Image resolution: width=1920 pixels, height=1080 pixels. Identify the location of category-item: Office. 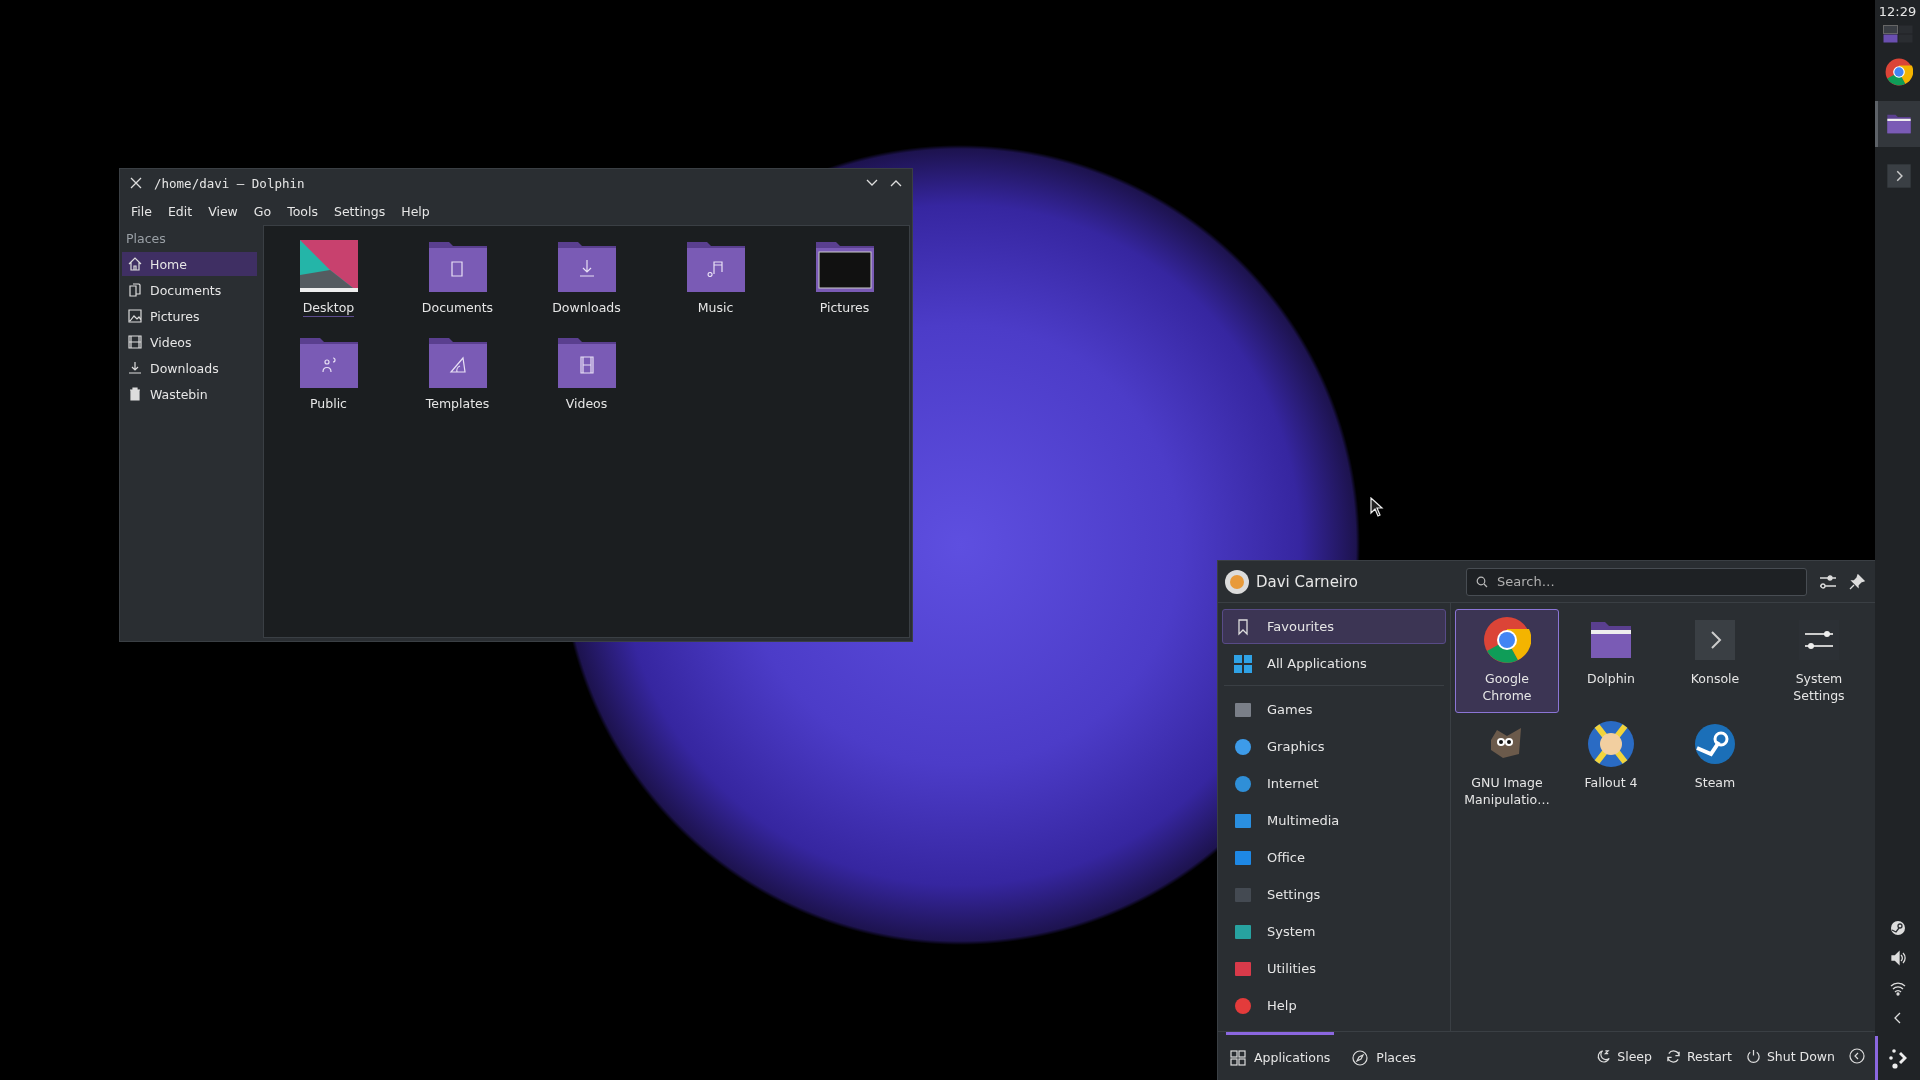
(1334, 857).